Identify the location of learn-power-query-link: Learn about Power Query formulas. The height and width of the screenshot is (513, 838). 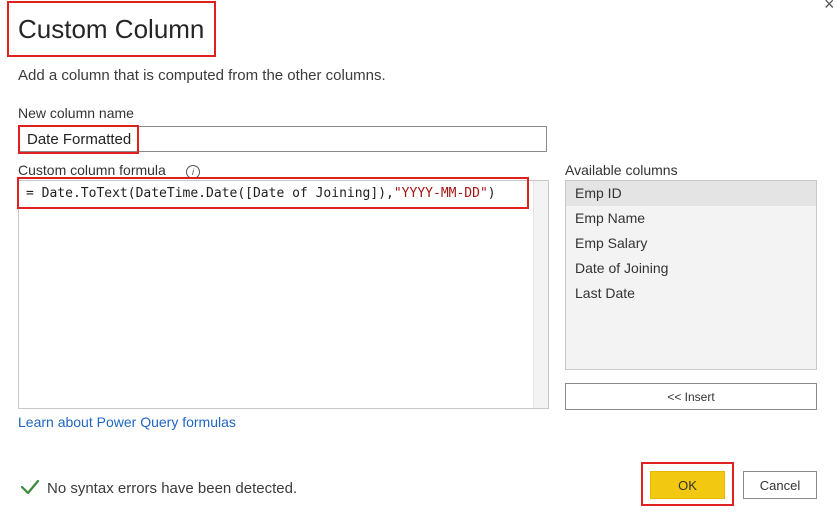
(127, 422).